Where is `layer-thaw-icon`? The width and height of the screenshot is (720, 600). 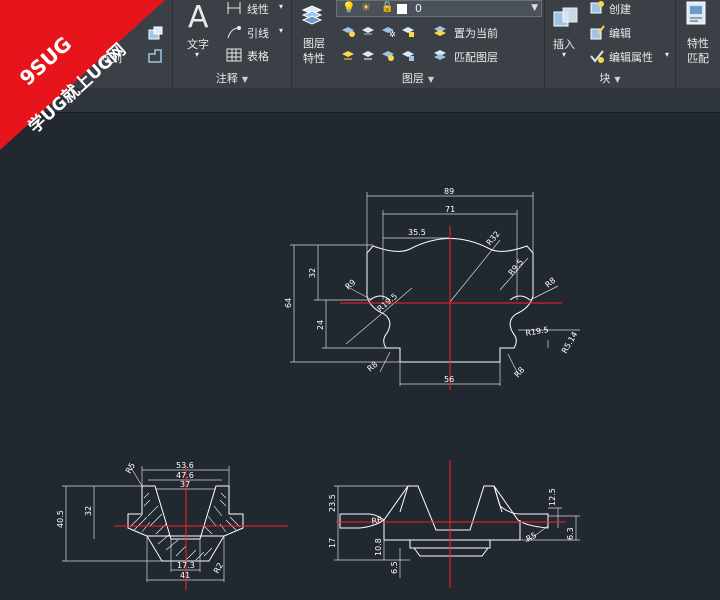
layer-thaw-icon is located at coordinates (388, 55).